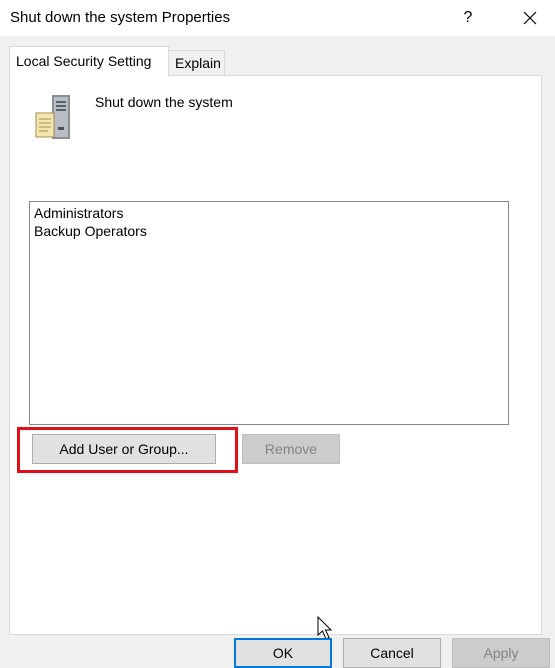 This screenshot has width=555, height=668. Describe the element at coordinates (277, 18) in the screenshot. I see `title-bar: Shut down the system Properties ?` at that location.